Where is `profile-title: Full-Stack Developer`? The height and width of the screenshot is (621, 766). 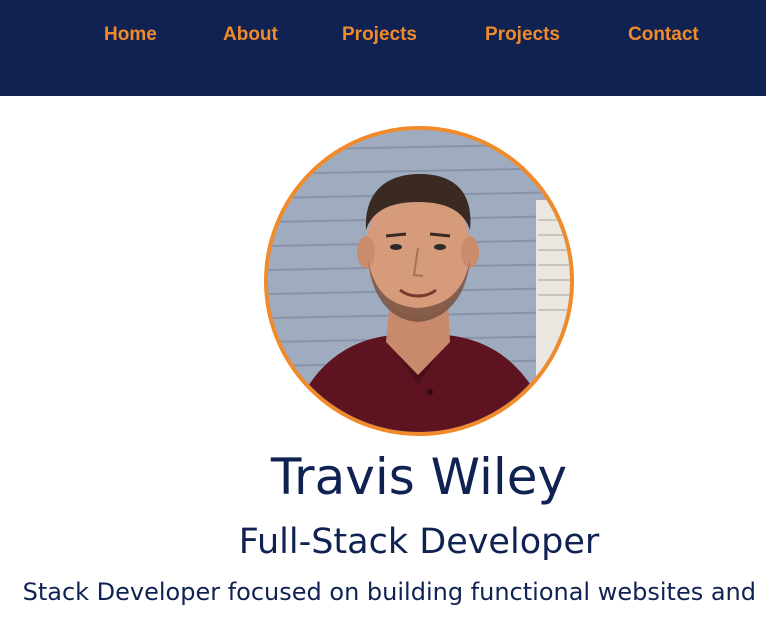
profile-title: Full-Stack Developer is located at coordinates (419, 542).